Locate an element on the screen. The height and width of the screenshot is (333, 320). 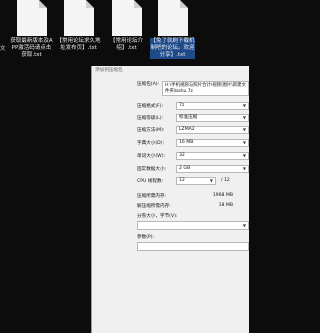
file-free-forum: 【免了就刷下载机制吧的论坛。欢迎分享】.txt is located at coordinates (172, 29).